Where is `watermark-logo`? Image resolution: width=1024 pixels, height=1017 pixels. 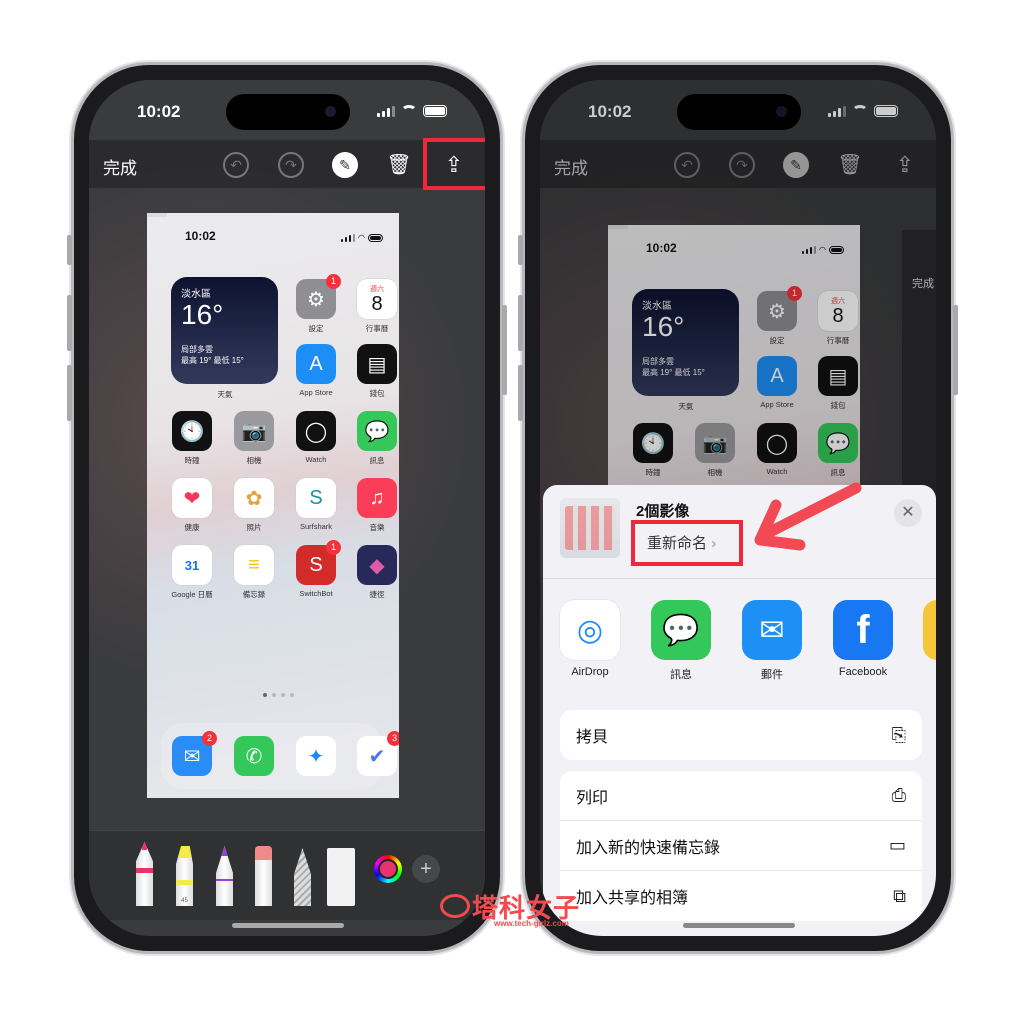
watermark-logo is located at coordinates (455, 906).